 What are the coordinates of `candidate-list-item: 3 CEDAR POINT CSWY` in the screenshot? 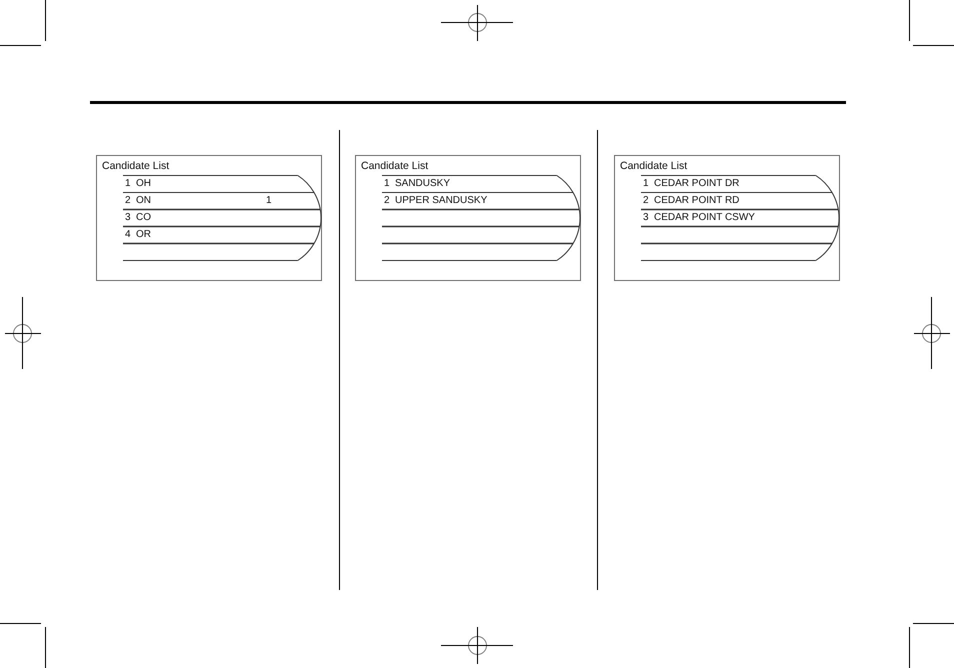 It's located at (740, 217).